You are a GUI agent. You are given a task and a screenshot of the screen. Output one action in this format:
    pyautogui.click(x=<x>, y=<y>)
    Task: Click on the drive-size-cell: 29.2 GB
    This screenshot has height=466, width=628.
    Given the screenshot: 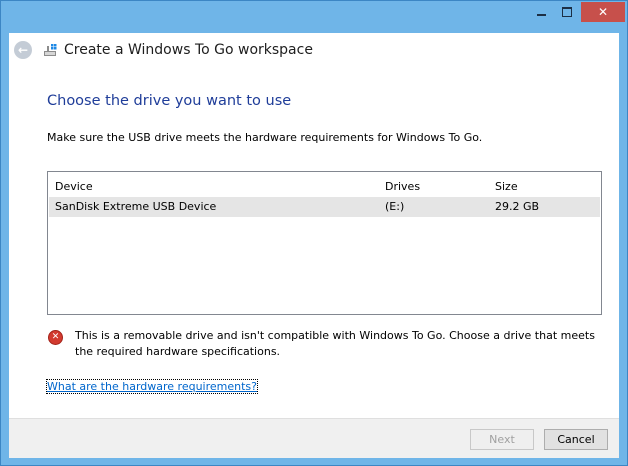 What is the action you would take?
    pyautogui.click(x=517, y=206)
    